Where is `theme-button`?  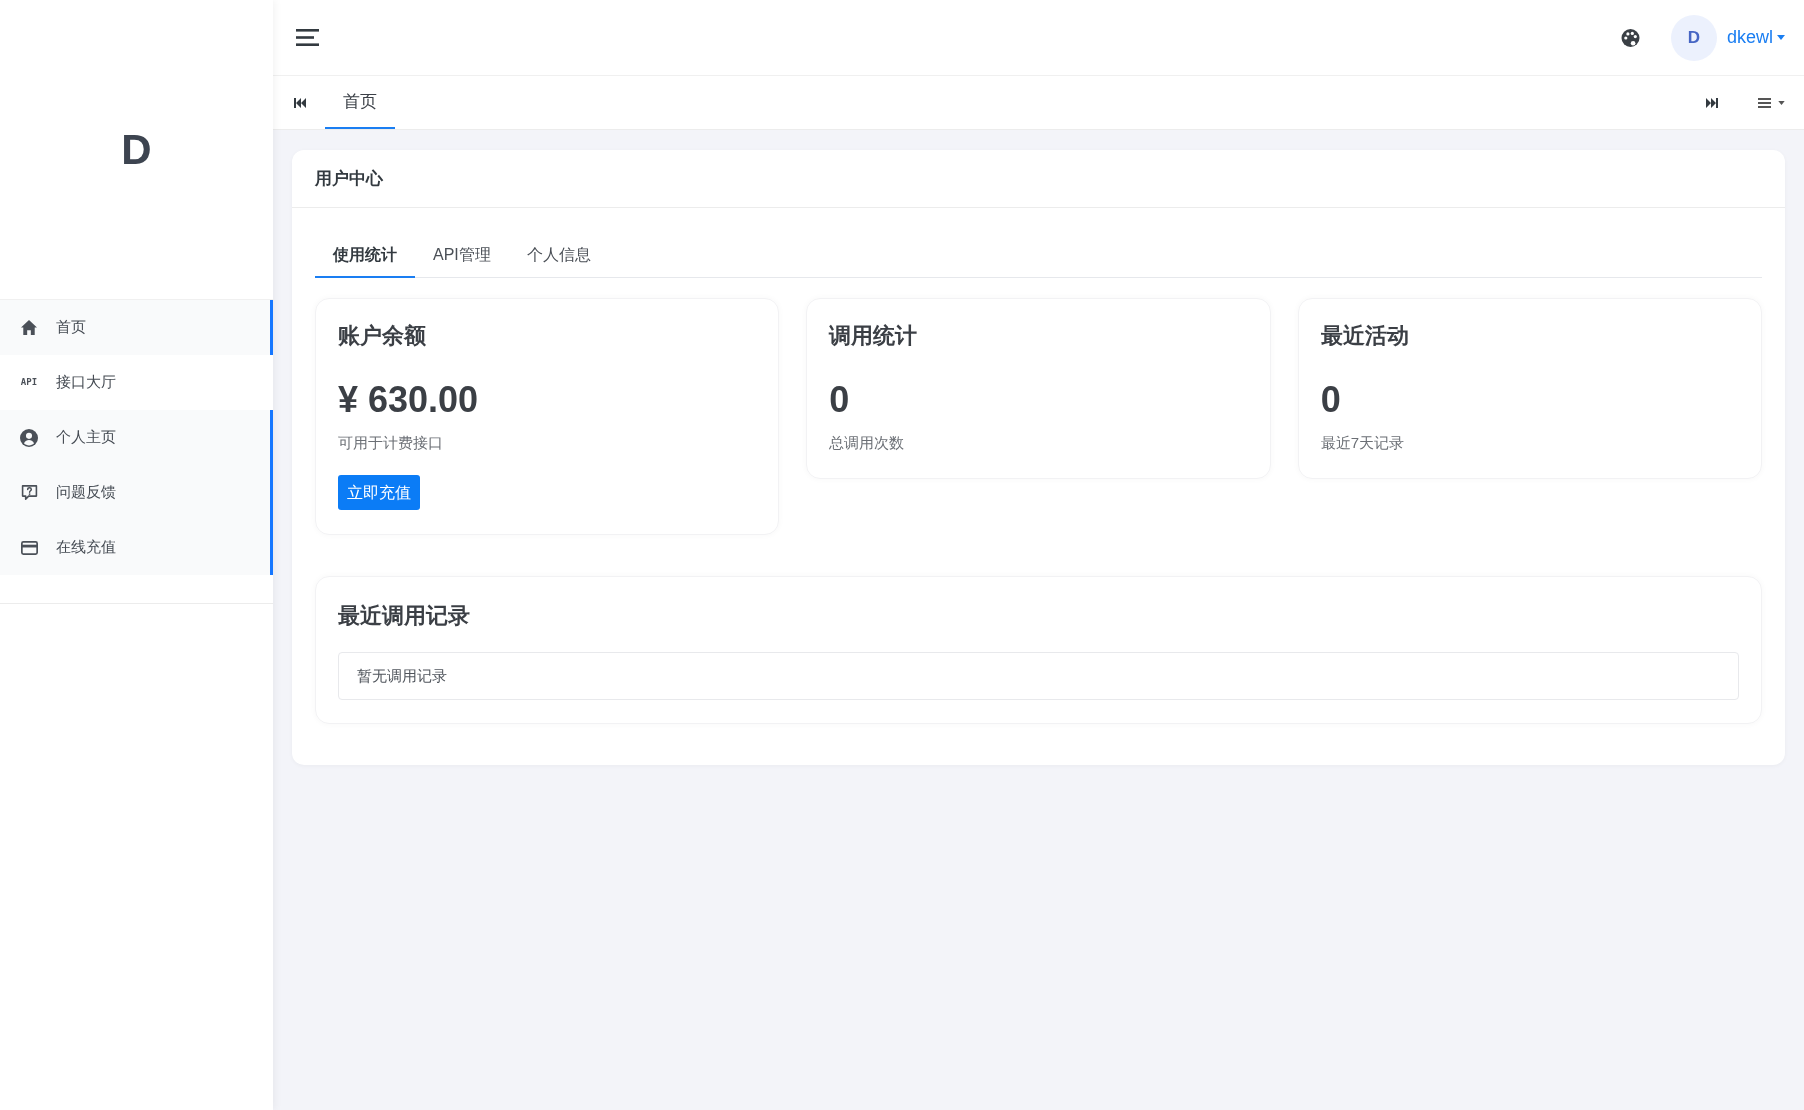 theme-button is located at coordinates (1630, 37).